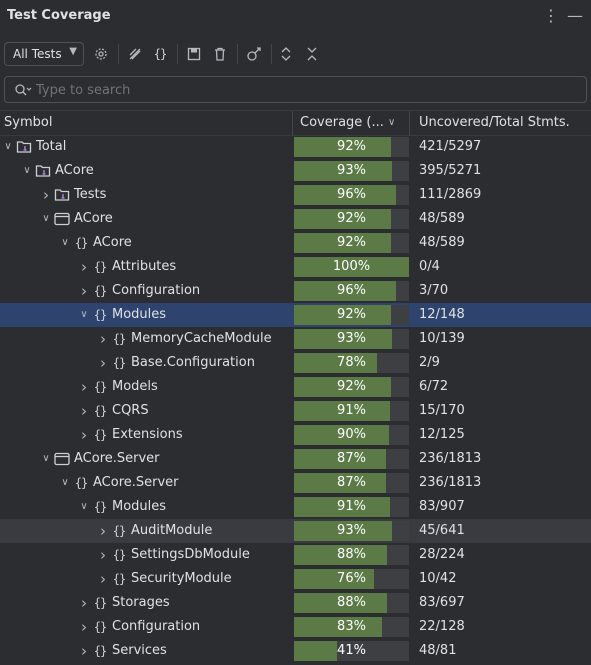  Describe the element at coordinates (28, 123) in the screenshot. I see `column-header-symbol: Symbol` at that location.